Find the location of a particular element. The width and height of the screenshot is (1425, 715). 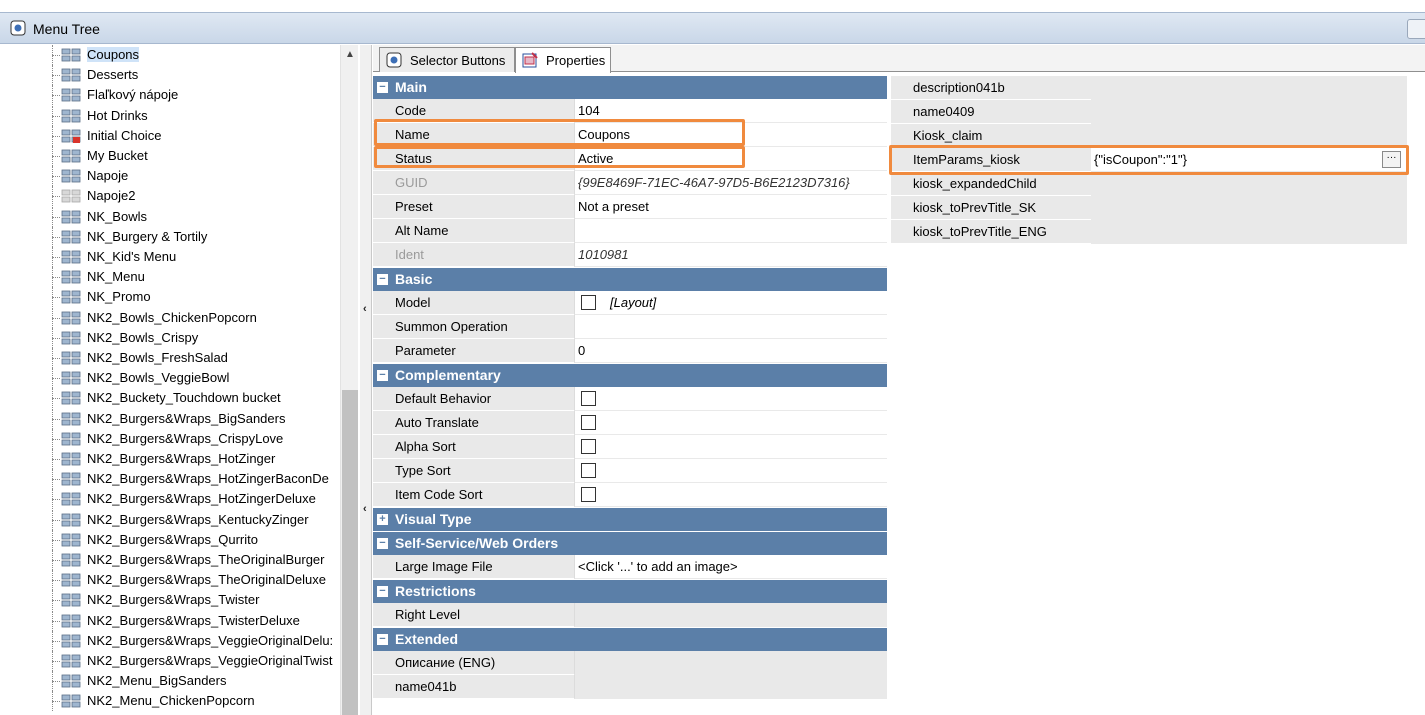

tree-item: NK2_Buckety_Touchdown bucket is located at coordinates (170, 398).